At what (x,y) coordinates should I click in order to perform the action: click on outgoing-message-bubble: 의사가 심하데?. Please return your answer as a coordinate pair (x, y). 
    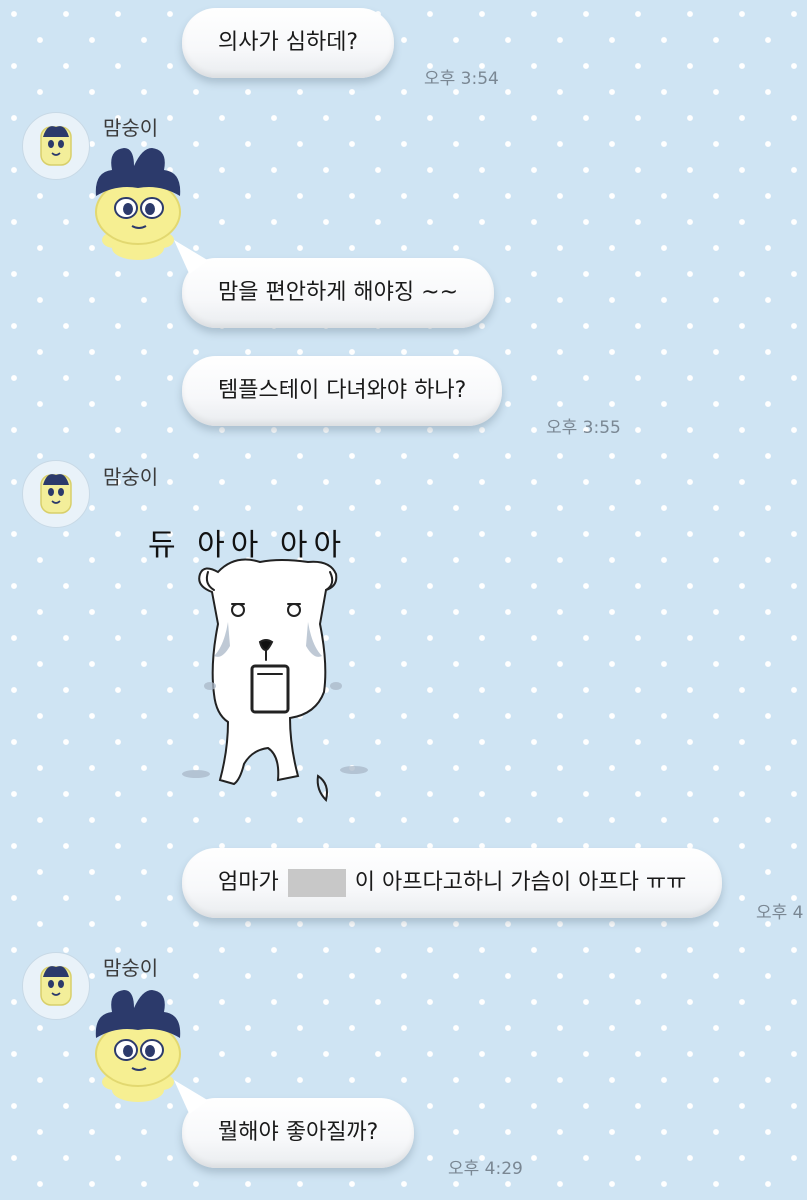
    Looking at the image, I should click on (288, 43).